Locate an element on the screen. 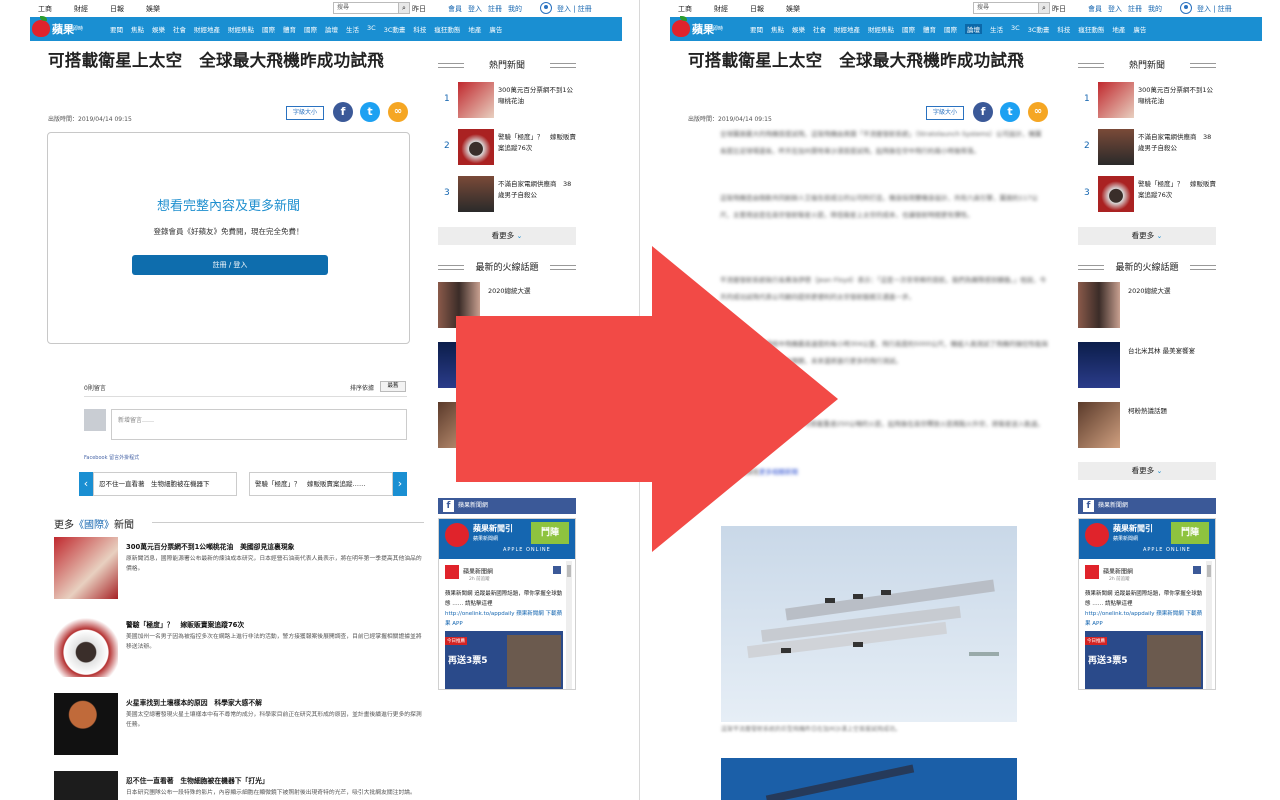 This screenshot has width=1280, height=800. prev-article-arrow-icon: ‹ is located at coordinates (86, 484).